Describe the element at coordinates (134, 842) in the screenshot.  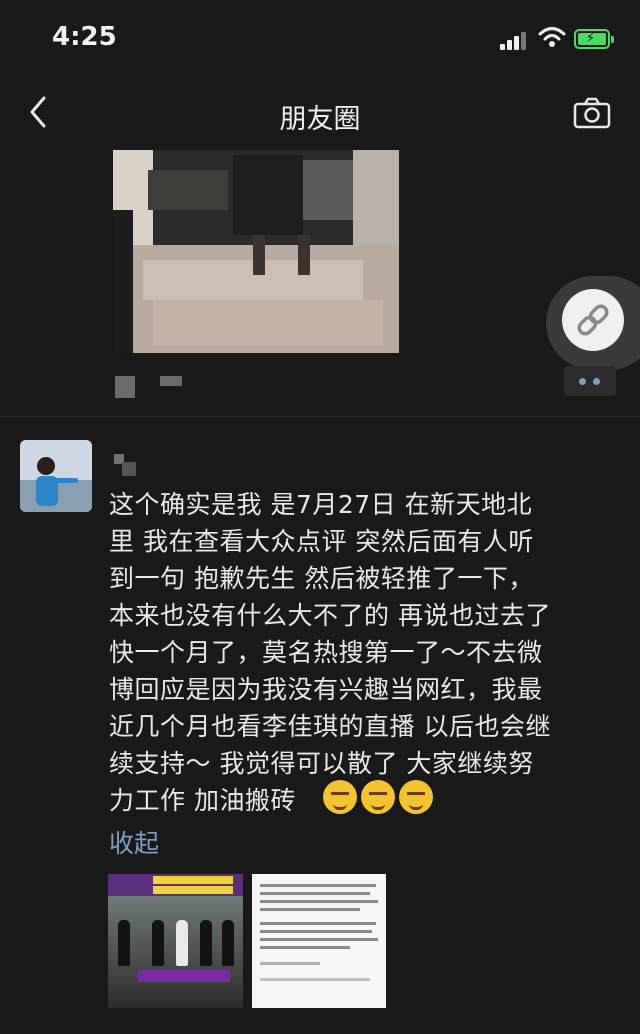
I see `collapse-link: 收起` at that location.